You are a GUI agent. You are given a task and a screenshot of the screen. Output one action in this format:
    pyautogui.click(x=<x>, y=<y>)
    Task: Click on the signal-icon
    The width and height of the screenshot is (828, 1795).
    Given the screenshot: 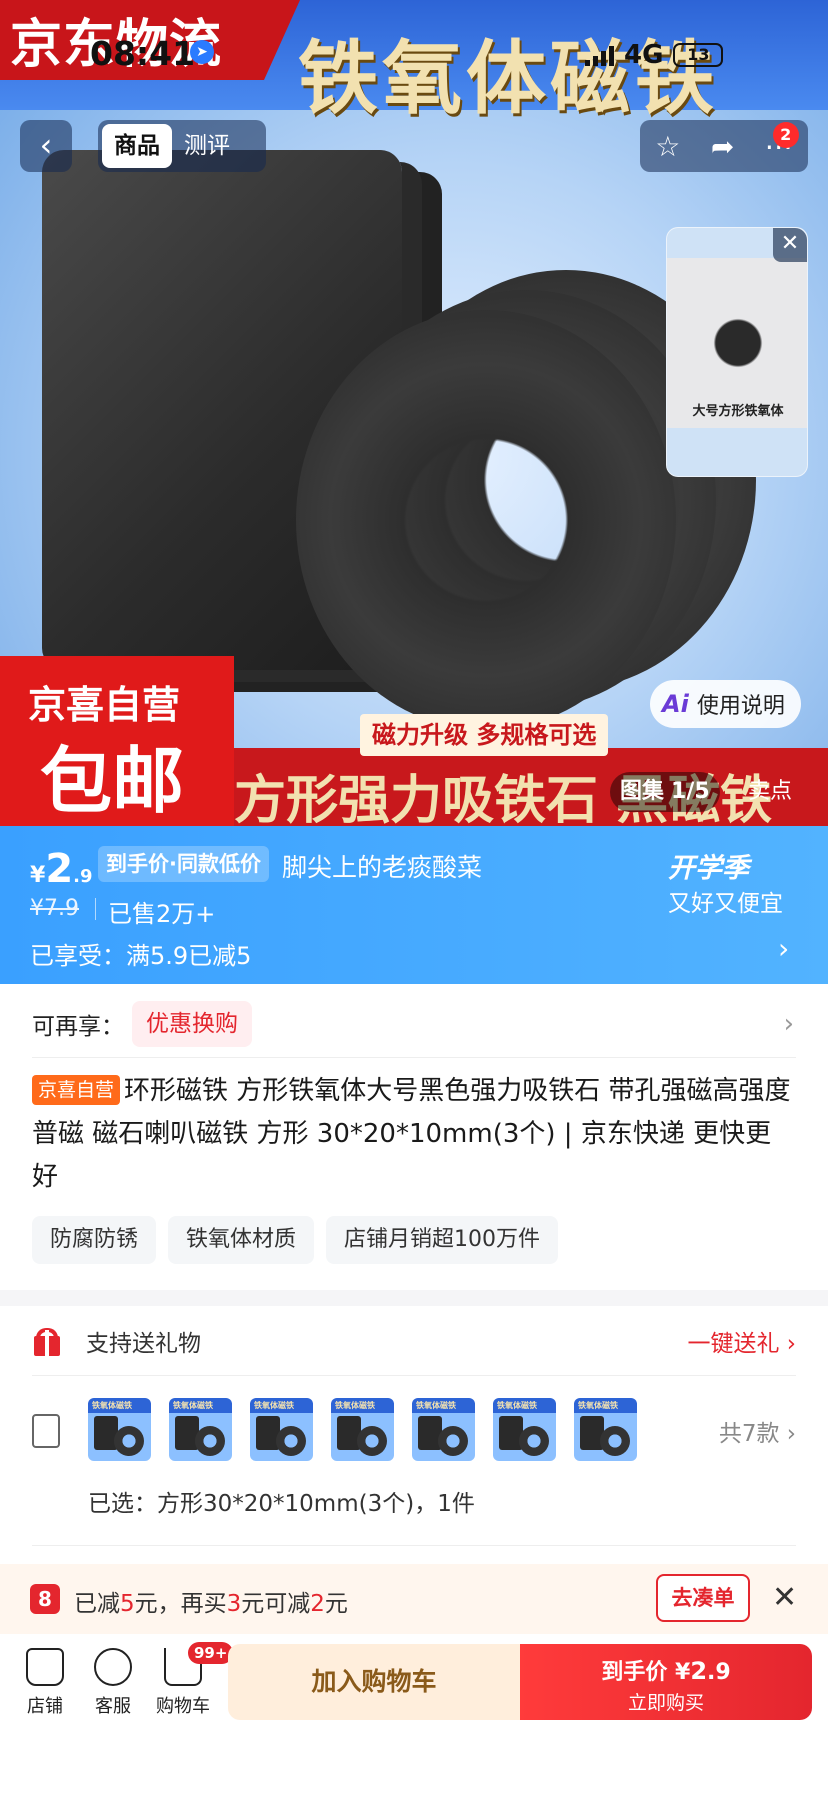 What is the action you would take?
    pyautogui.click(x=599, y=55)
    